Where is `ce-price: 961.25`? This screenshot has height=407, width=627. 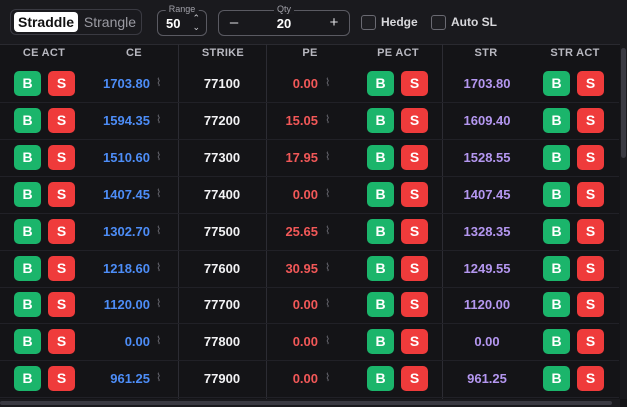 ce-price: 961.25 is located at coordinates (130, 379).